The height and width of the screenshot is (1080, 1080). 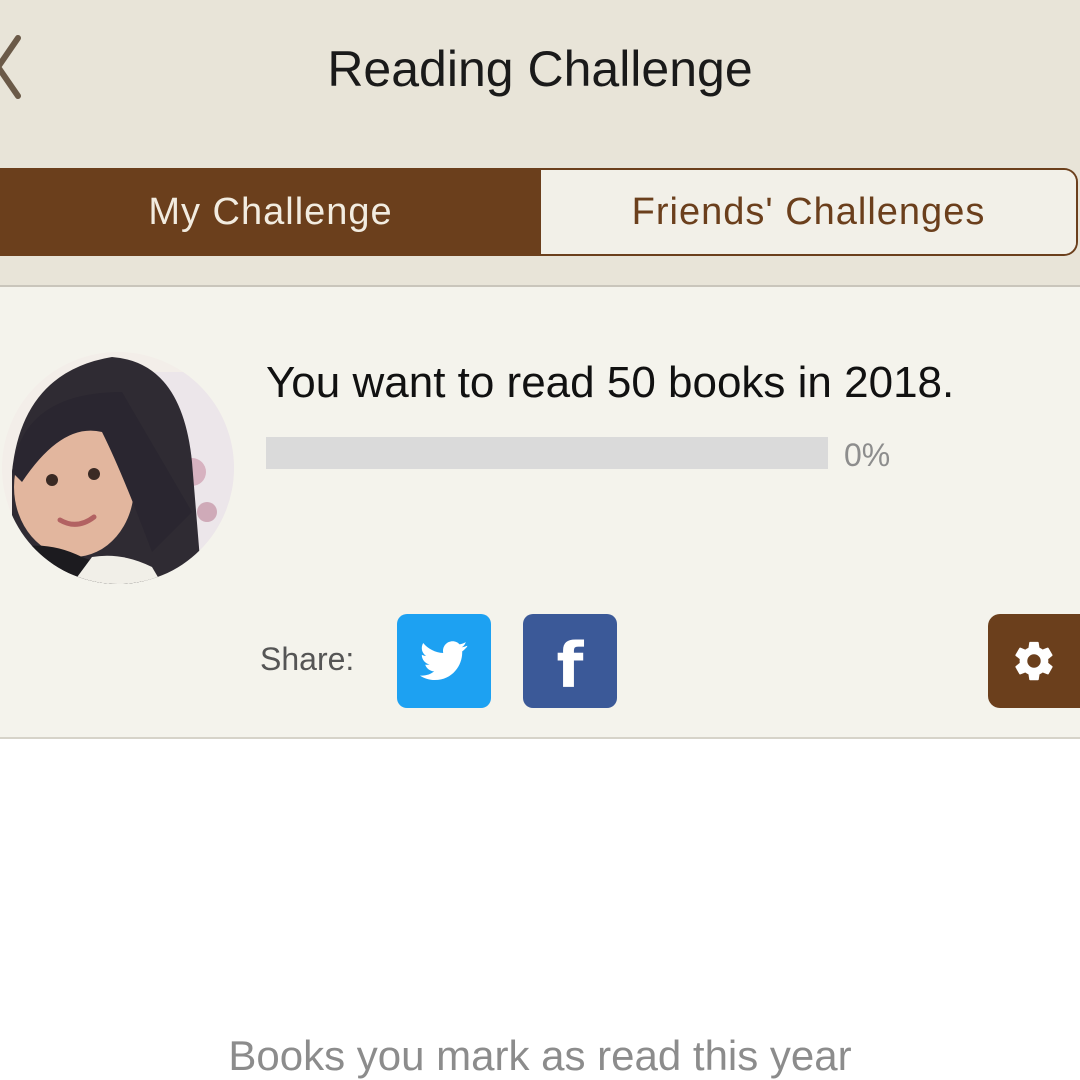 I want to click on tab-friends-challenges: Friends' Challenges, so click(x=808, y=212).